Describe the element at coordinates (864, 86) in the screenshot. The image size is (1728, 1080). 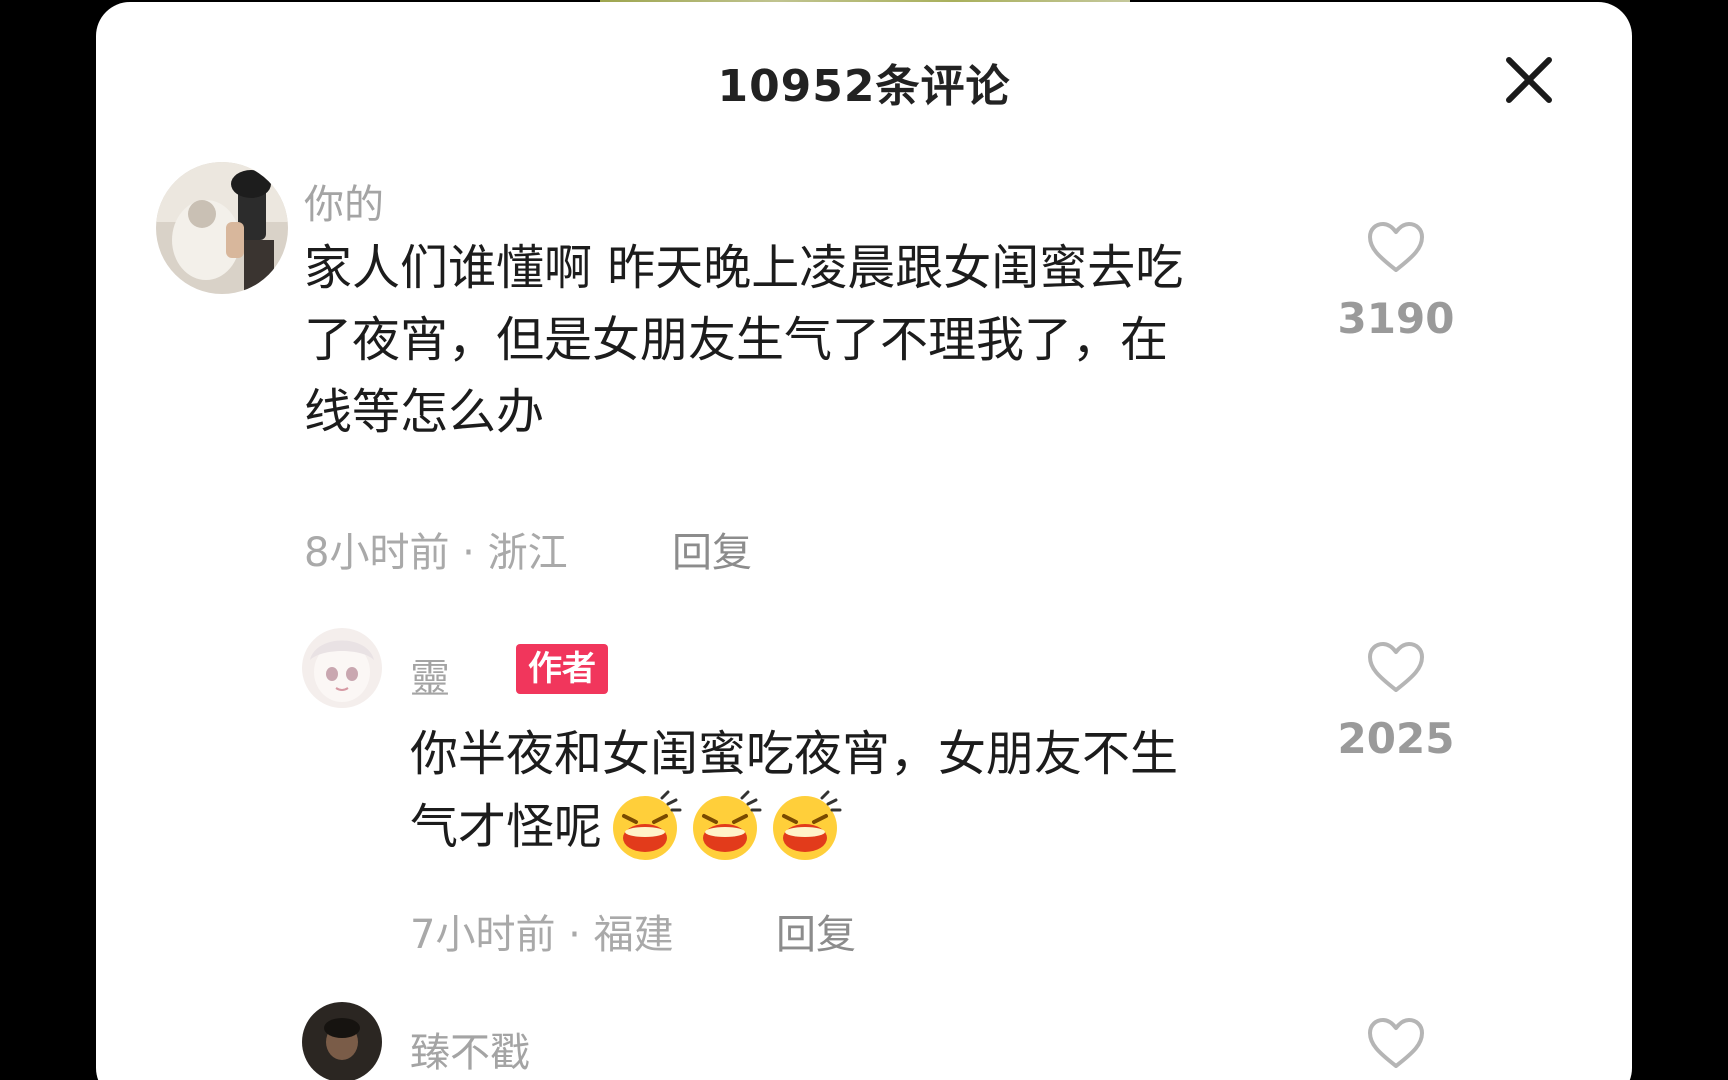
I see `comments-count-title: 10952条评论` at that location.